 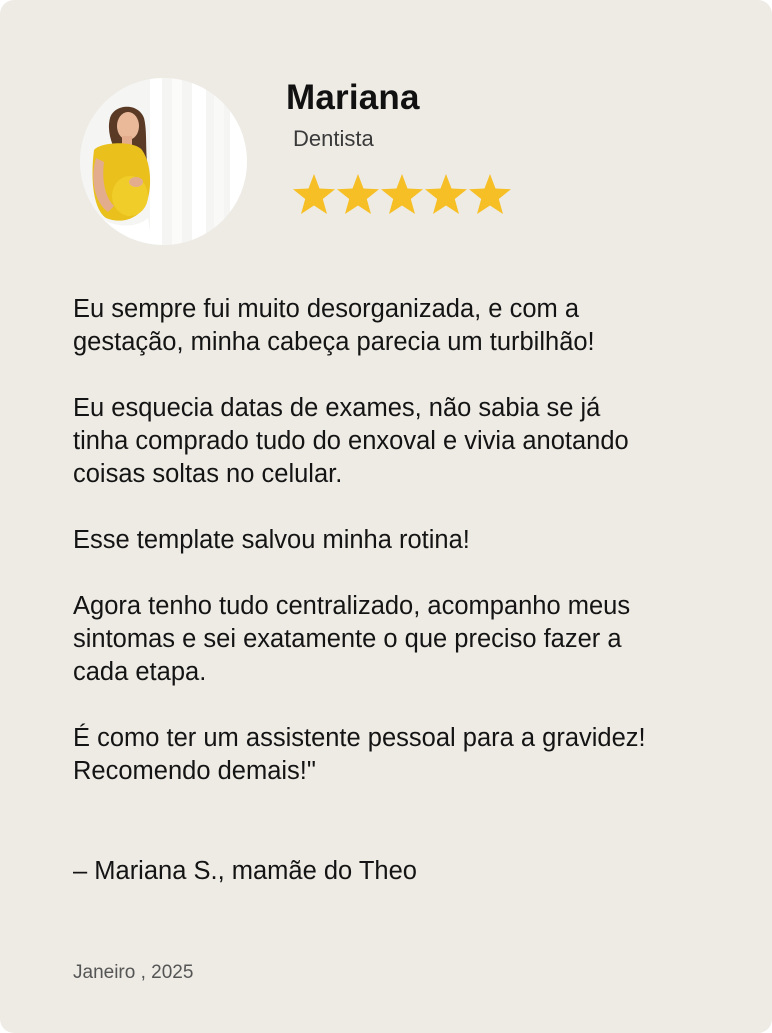 What do you see at coordinates (333, 138) in the screenshot?
I see `reviewer-role: Dentista` at bounding box center [333, 138].